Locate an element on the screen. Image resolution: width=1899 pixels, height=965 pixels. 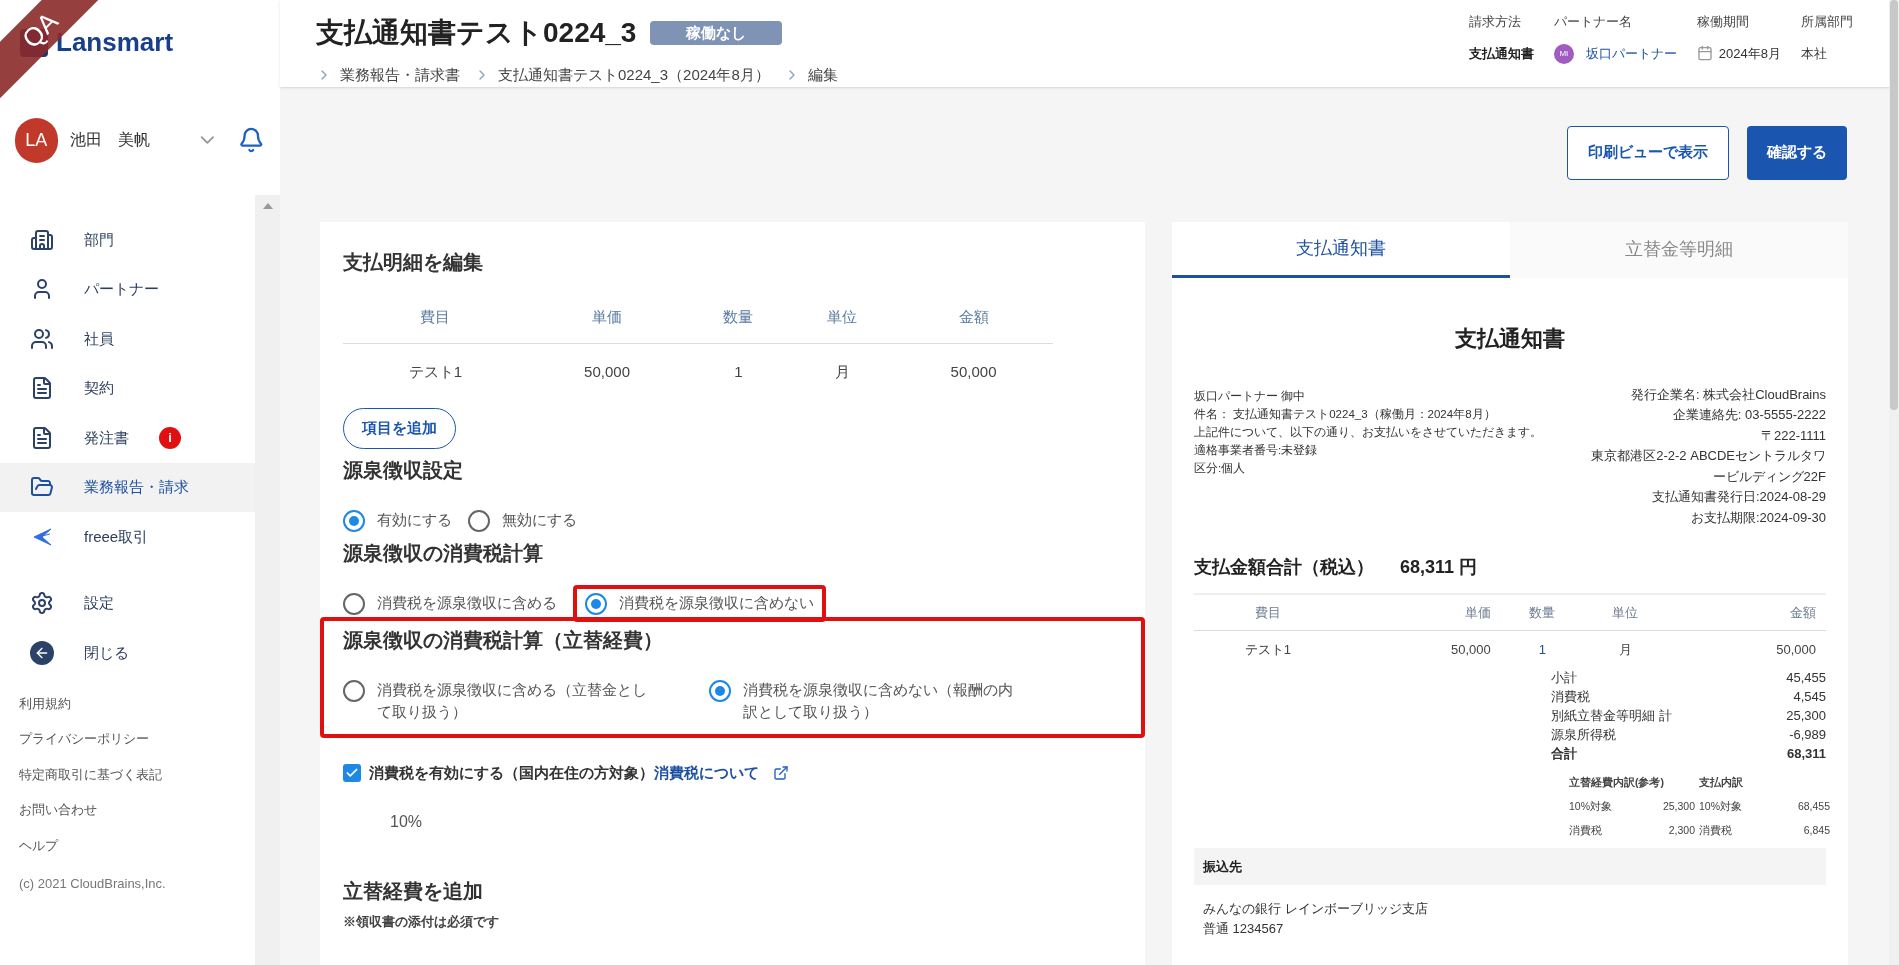
summary-label: 合計 is located at coordinates (1564, 754).